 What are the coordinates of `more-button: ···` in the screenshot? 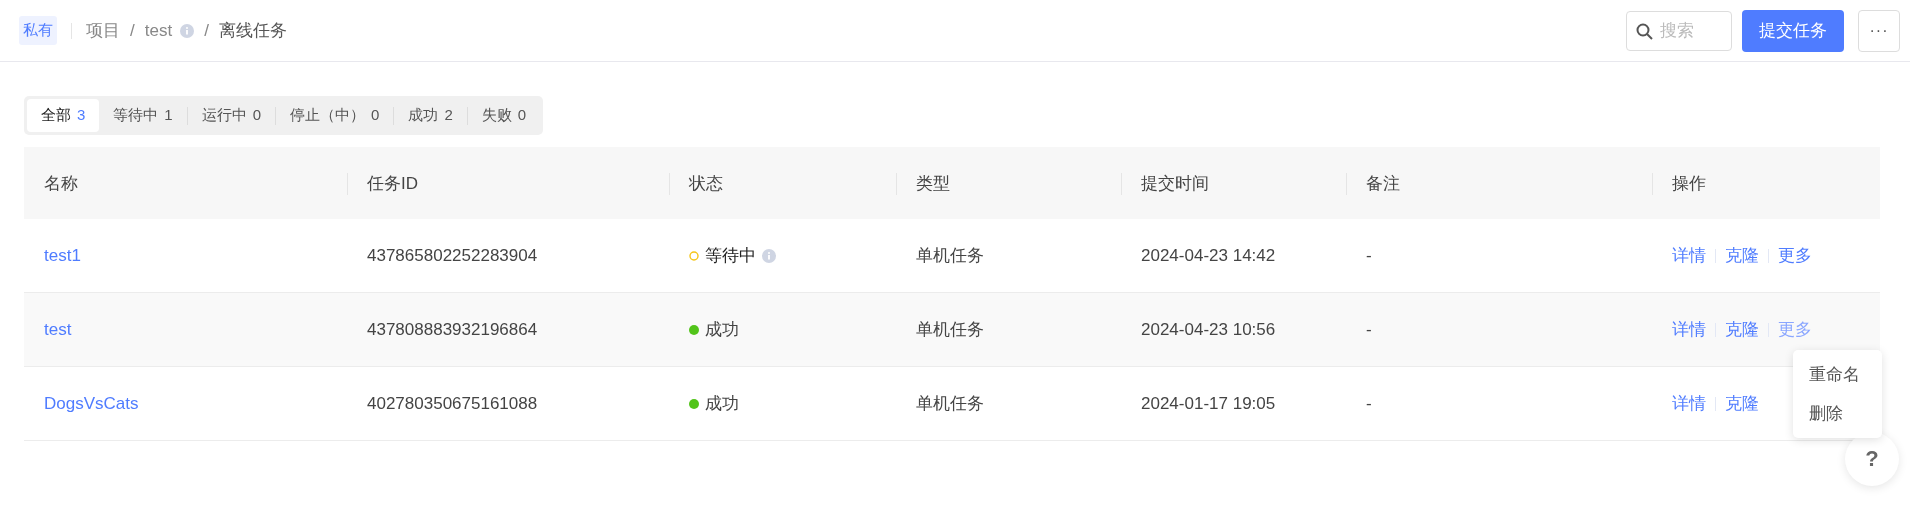 It's located at (1879, 30).